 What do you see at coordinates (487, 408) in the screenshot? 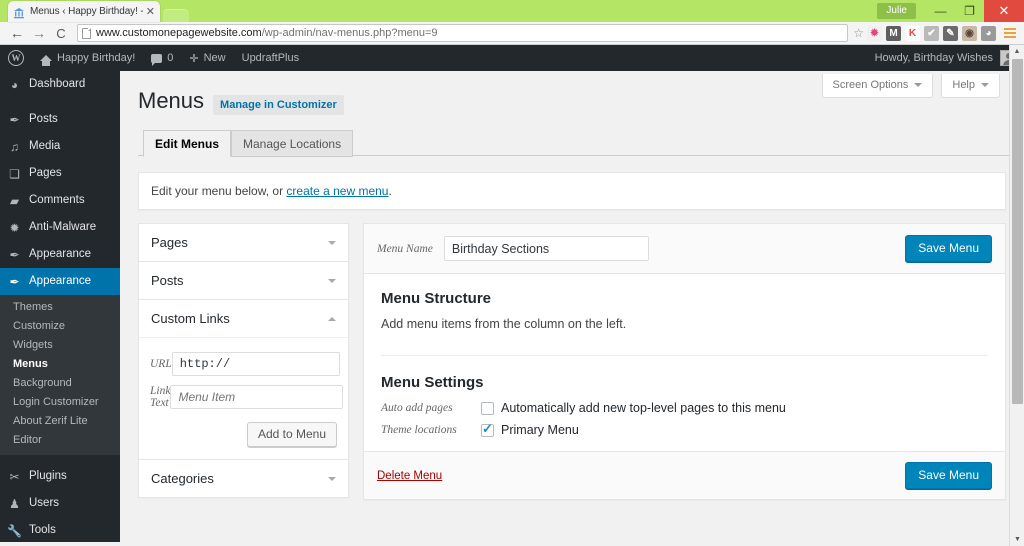
I see `auto-add-pages-checkbox` at bounding box center [487, 408].